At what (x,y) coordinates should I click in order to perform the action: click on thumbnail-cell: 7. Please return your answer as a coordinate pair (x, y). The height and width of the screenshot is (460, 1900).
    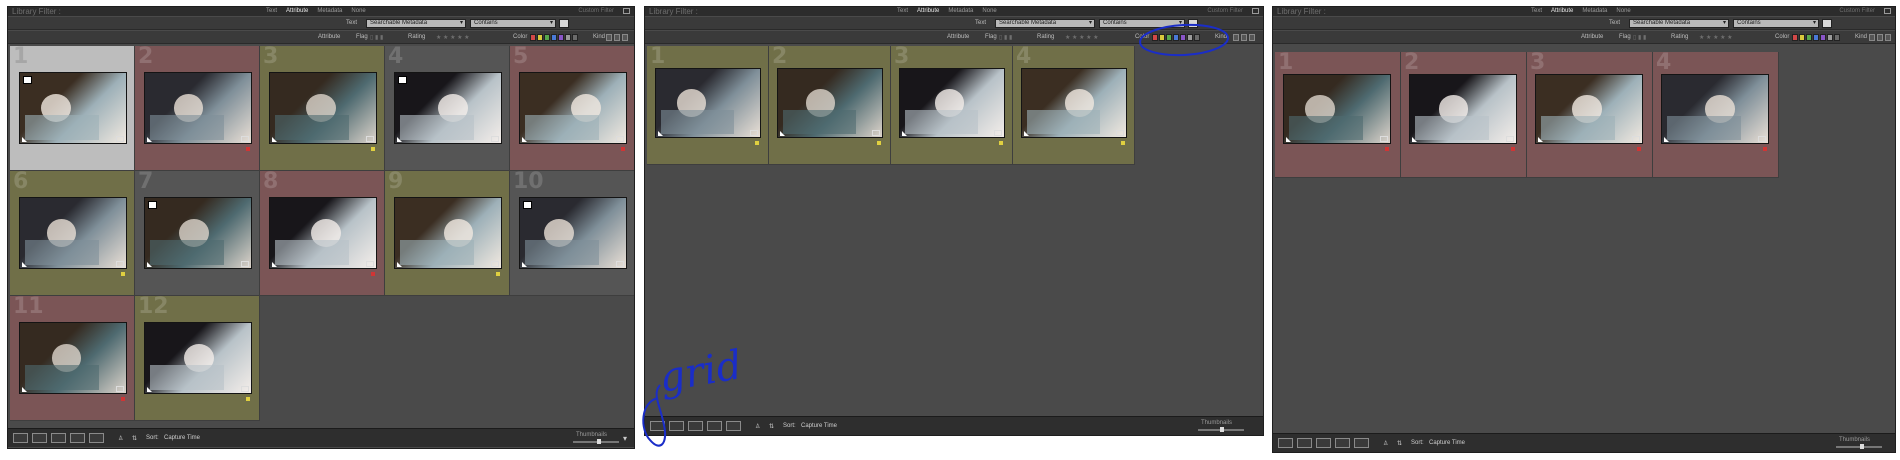
    Looking at the image, I should click on (197, 232).